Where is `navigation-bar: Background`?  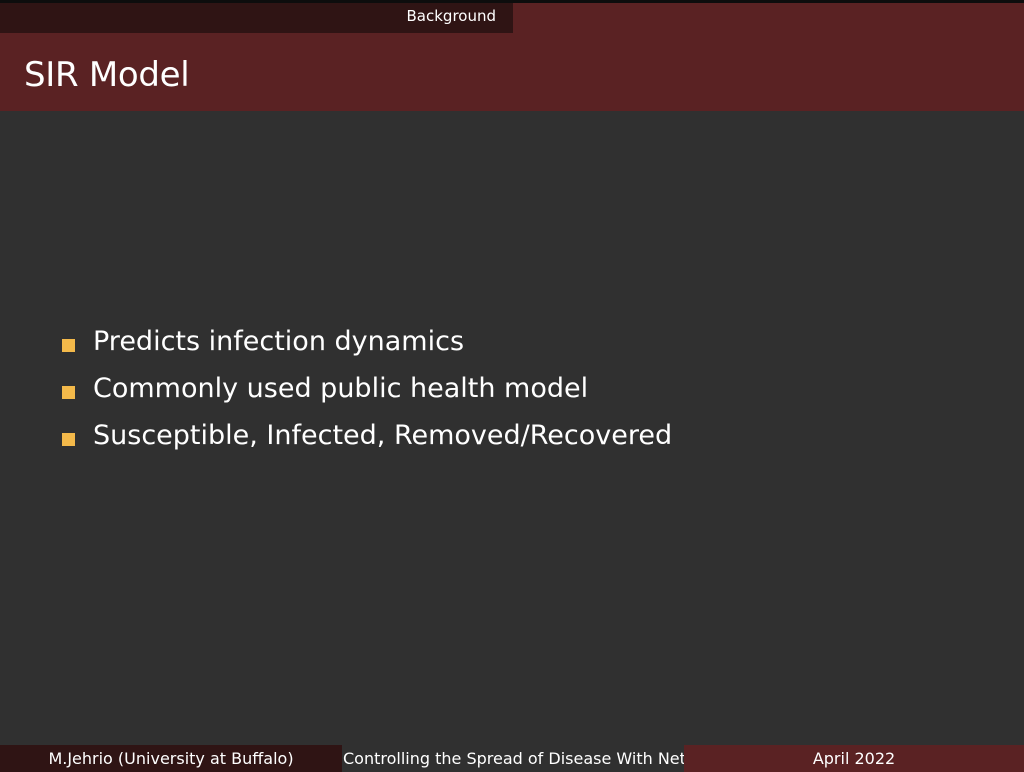
navigation-bar: Background is located at coordinates (512, 16).